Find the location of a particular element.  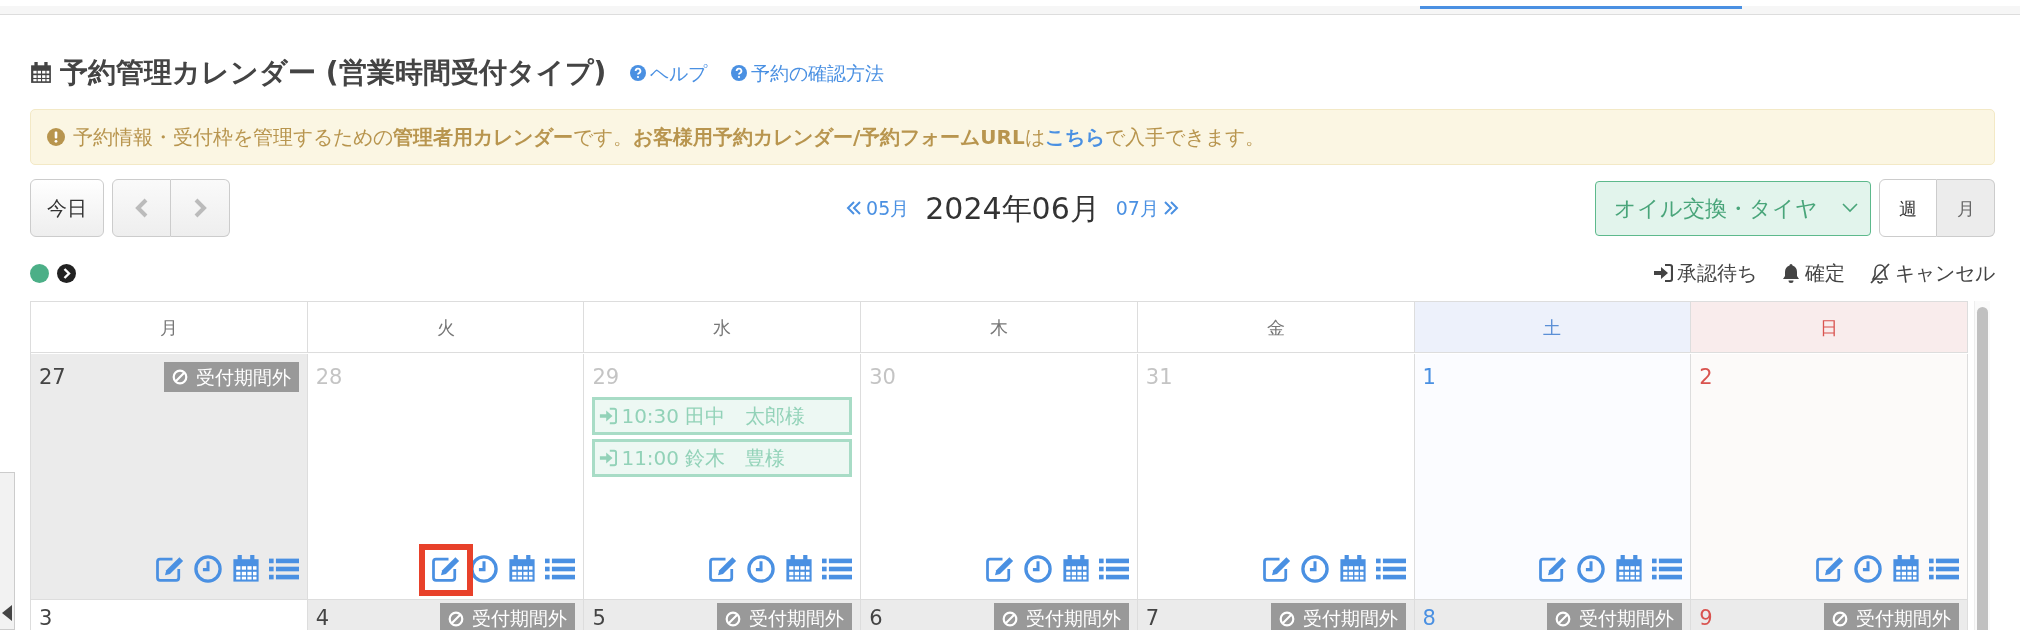

bell-icon is located at coordinates (1791, 273).